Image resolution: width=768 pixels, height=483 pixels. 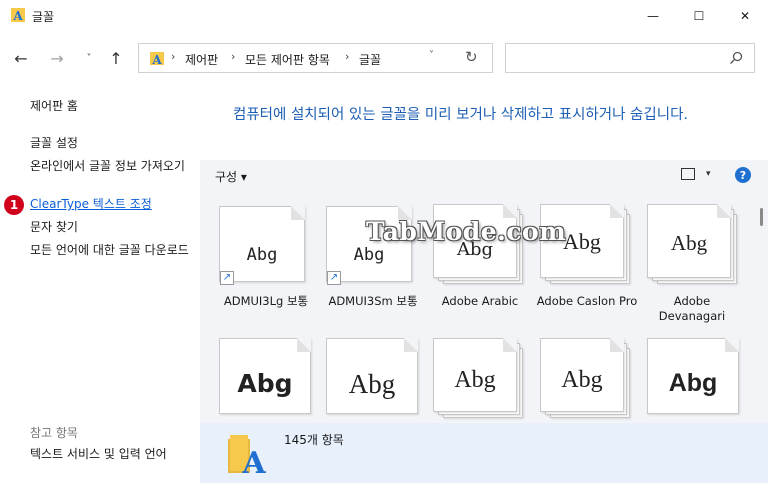 What do you see at coordinates (431, 55) in the screenshot?
I see `address-dropdown-icon: ˅` at bounding box center [431, 55].